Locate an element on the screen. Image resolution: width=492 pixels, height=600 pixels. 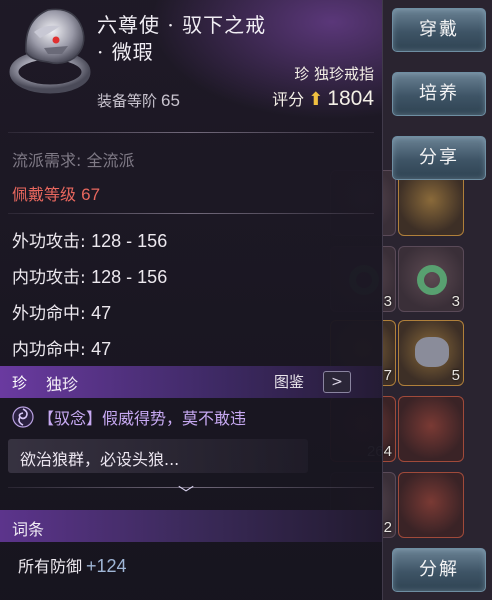
ring-icon is located at coordinates (50, 51).